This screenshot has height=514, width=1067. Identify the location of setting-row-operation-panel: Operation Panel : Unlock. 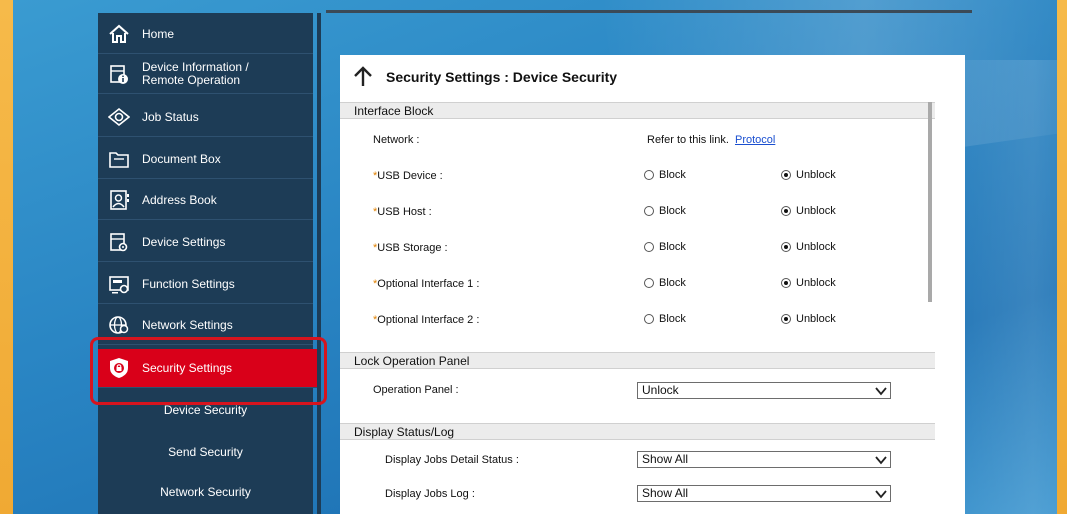
(637, 391).